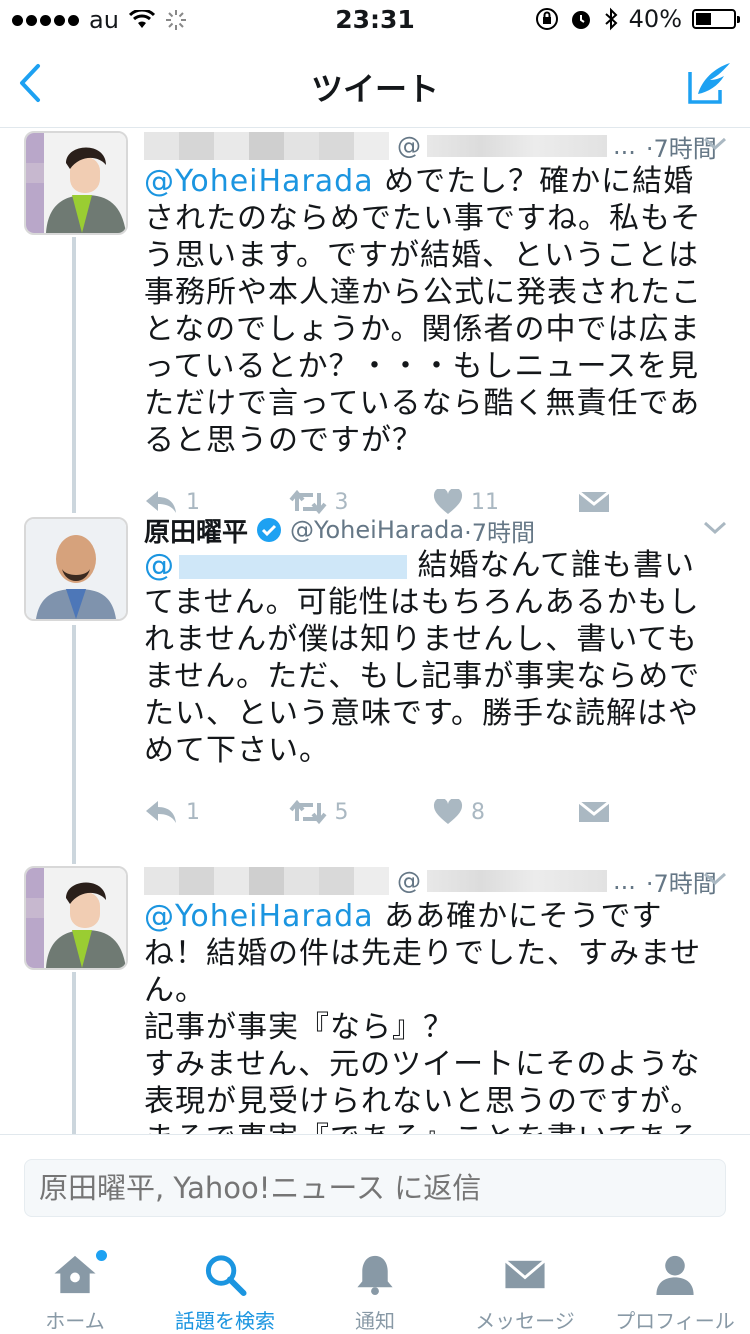 The height and width of the screenshot is (1334, 750). I want to click on person-icon, so click(675, 1275).